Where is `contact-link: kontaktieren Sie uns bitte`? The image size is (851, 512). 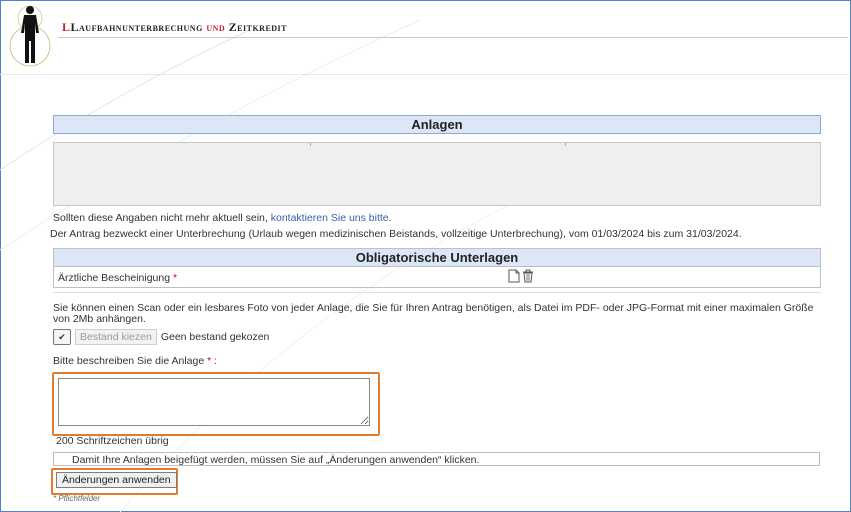 contact-link: kontaktieren Sie uns bitte is located at coordinates (330, 218).